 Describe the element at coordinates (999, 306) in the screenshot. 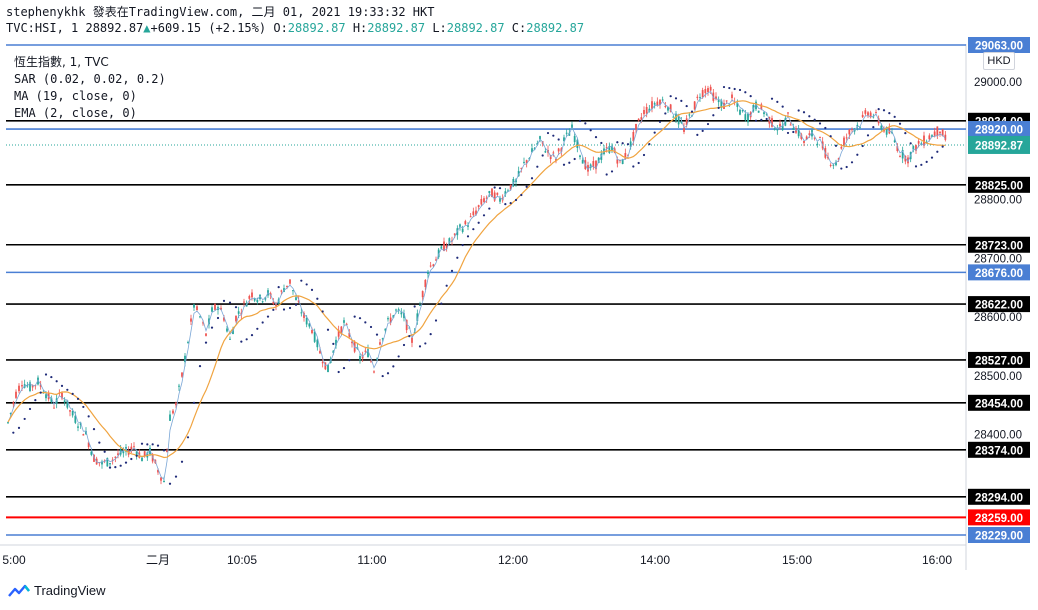

I see `level-price-label: 28622.00` at that location.